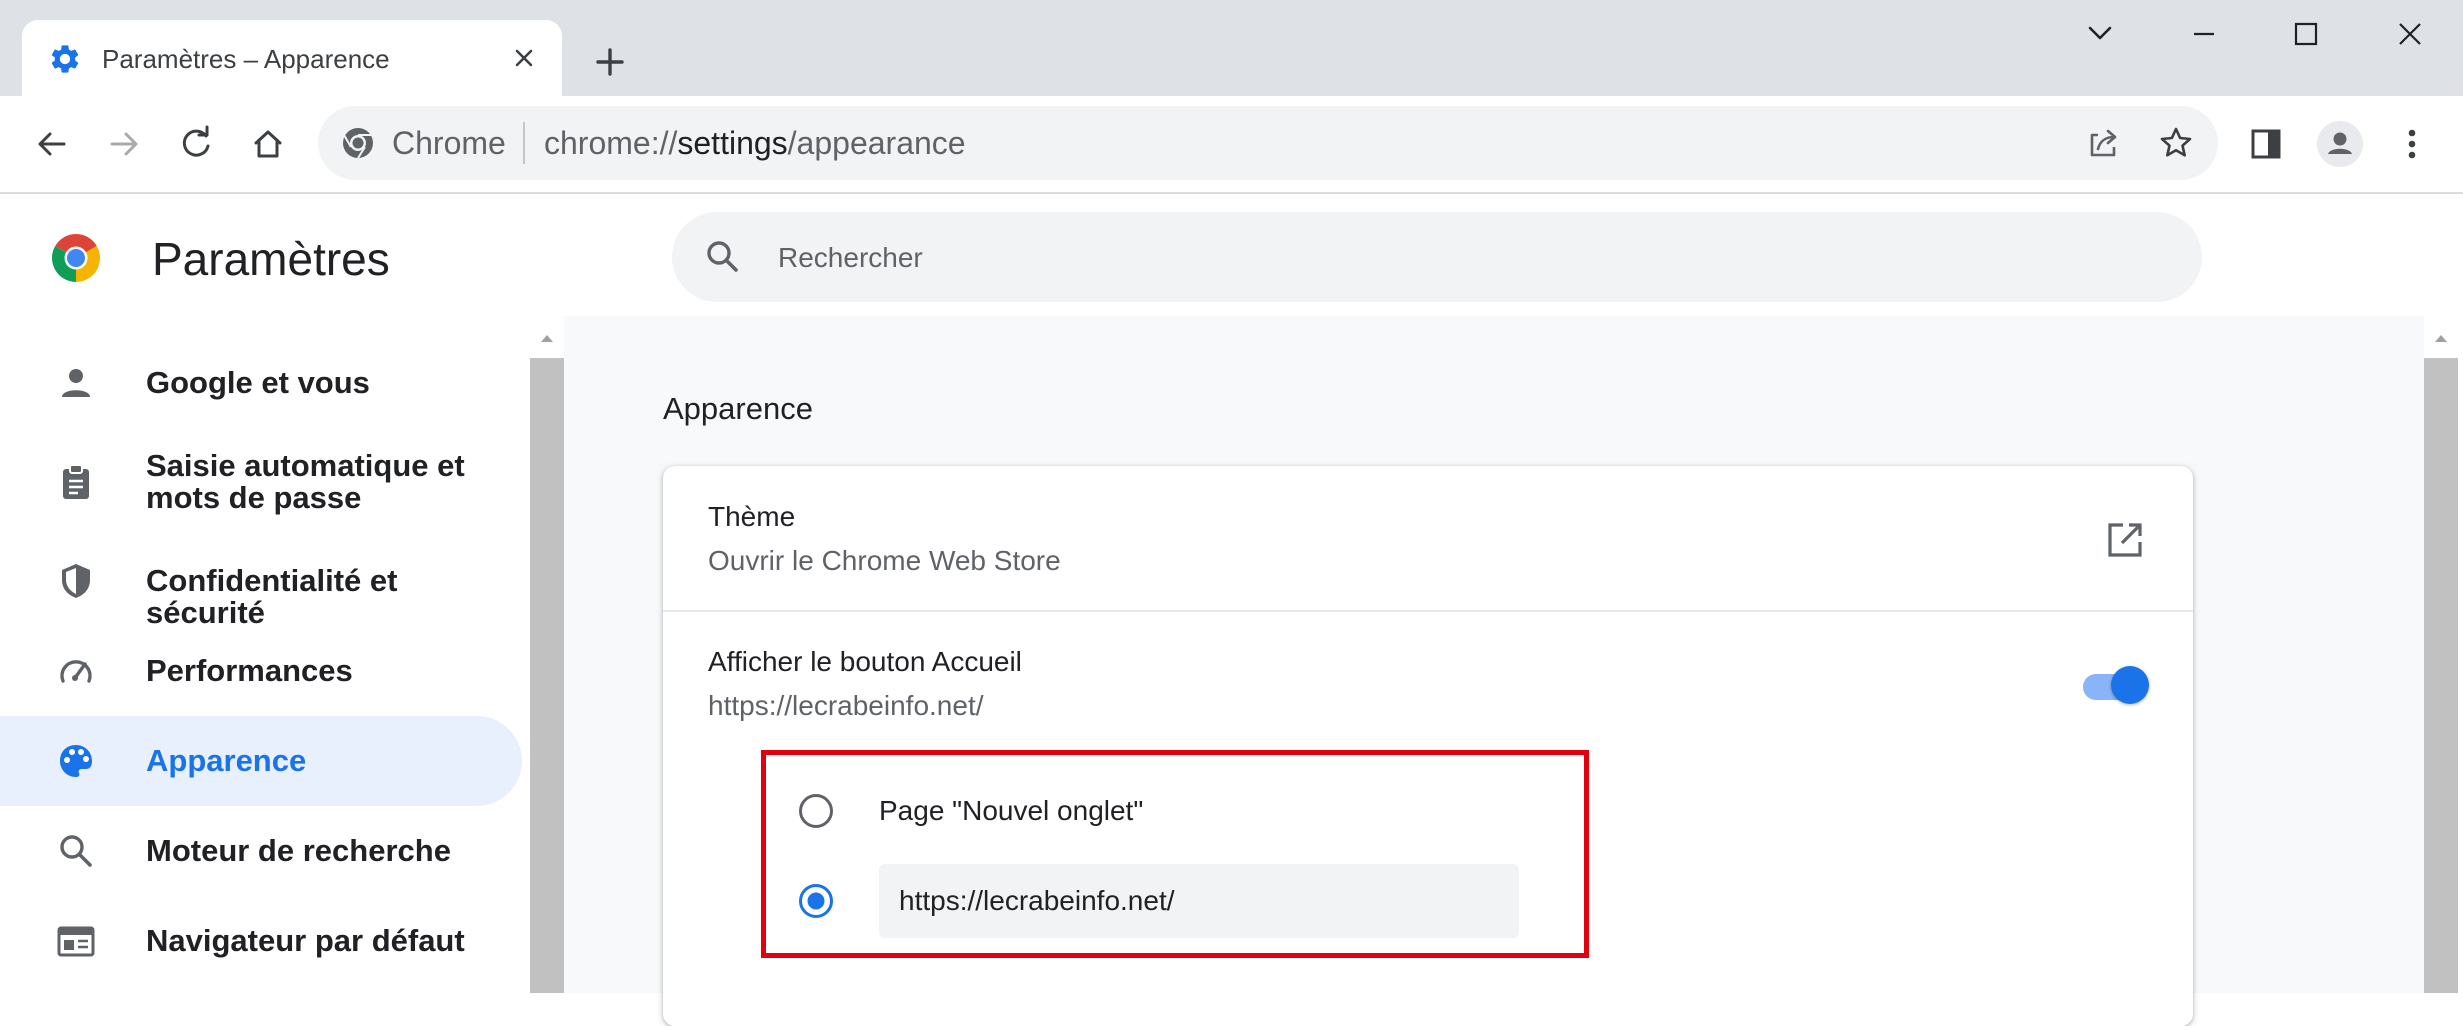 The image size is (2463, 1026). I want to click on sidebar-item-label: Moteur de recherche, so click(298, 850).